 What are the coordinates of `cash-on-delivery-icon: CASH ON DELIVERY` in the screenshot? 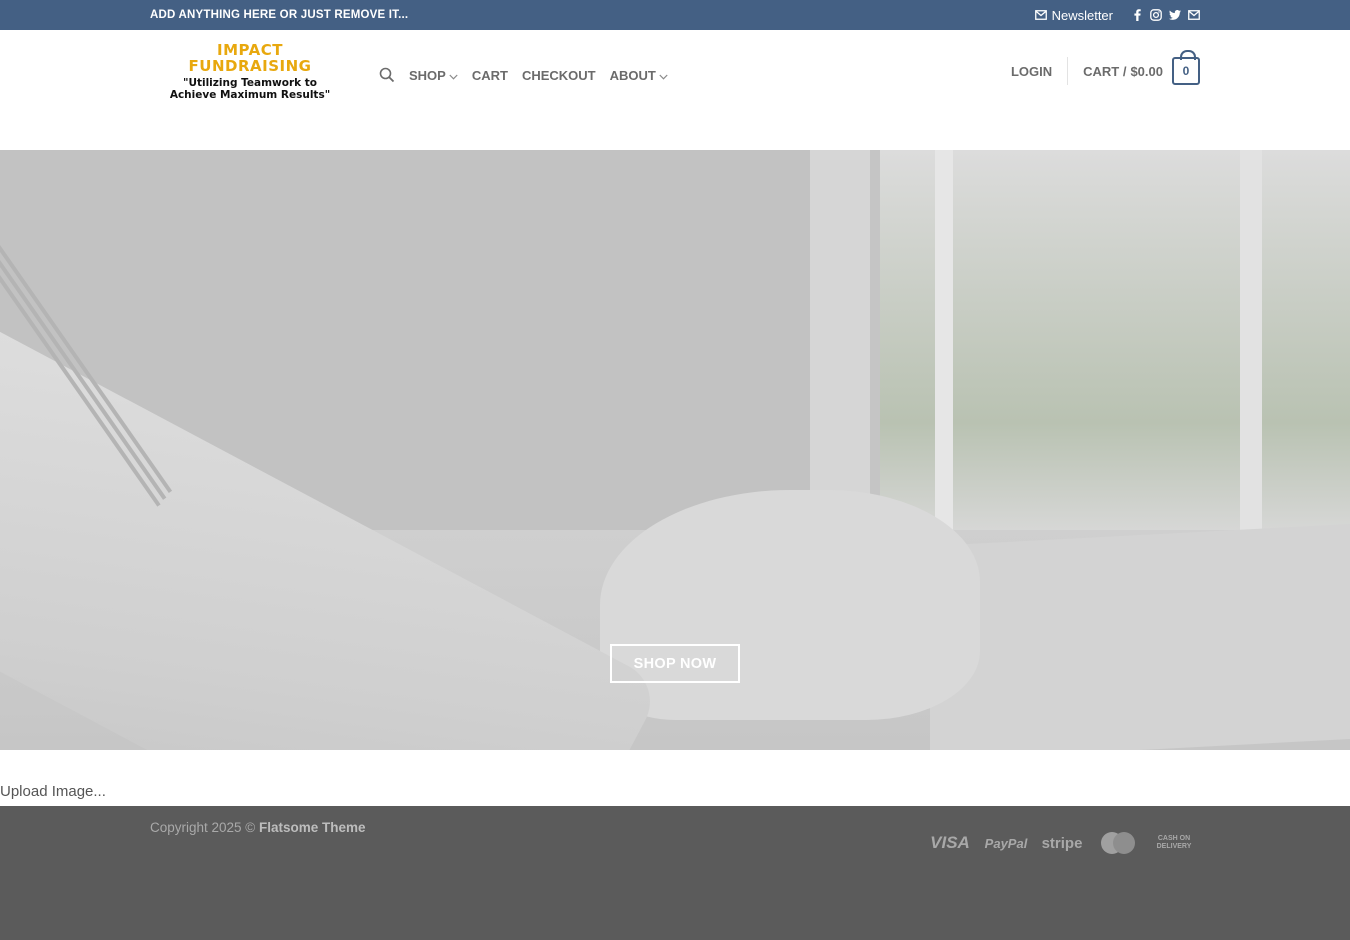 It's located at (1174, 842).